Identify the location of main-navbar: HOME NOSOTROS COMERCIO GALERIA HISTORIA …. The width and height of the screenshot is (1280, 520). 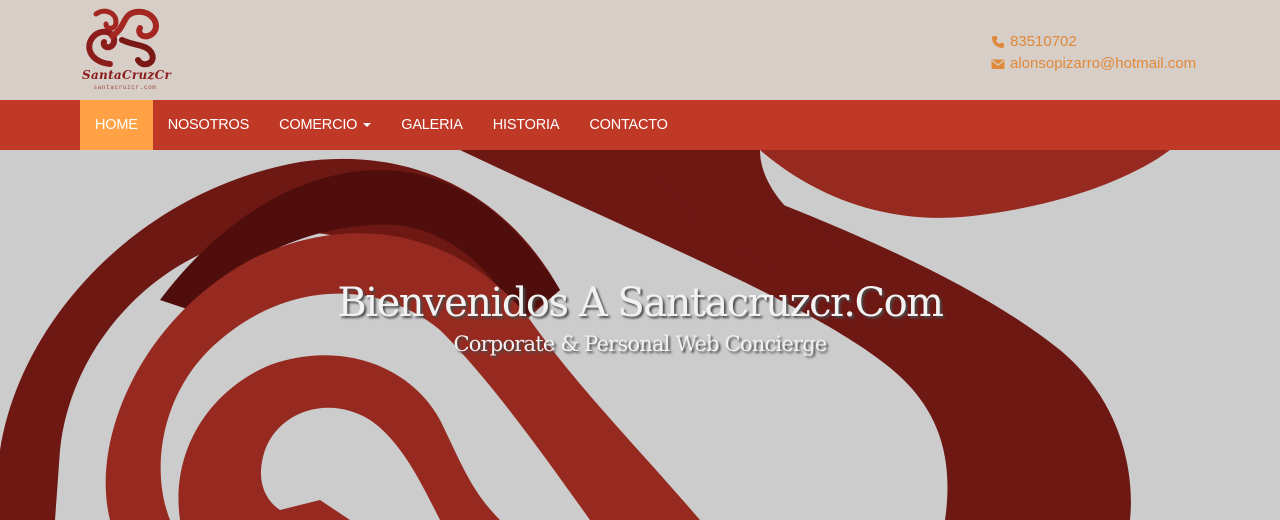
(640, 125).